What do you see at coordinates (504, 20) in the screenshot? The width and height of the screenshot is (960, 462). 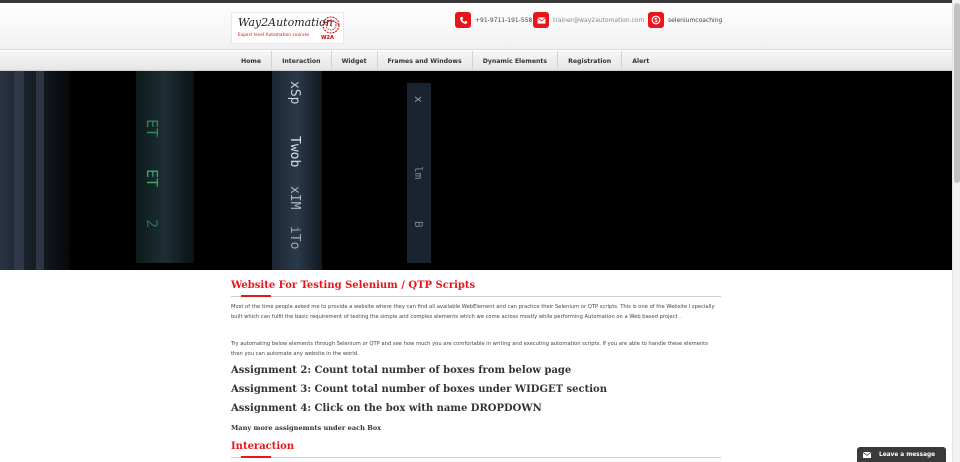 I see `phone-number: +91-9711-191-558` at bounding box center [504, 20].